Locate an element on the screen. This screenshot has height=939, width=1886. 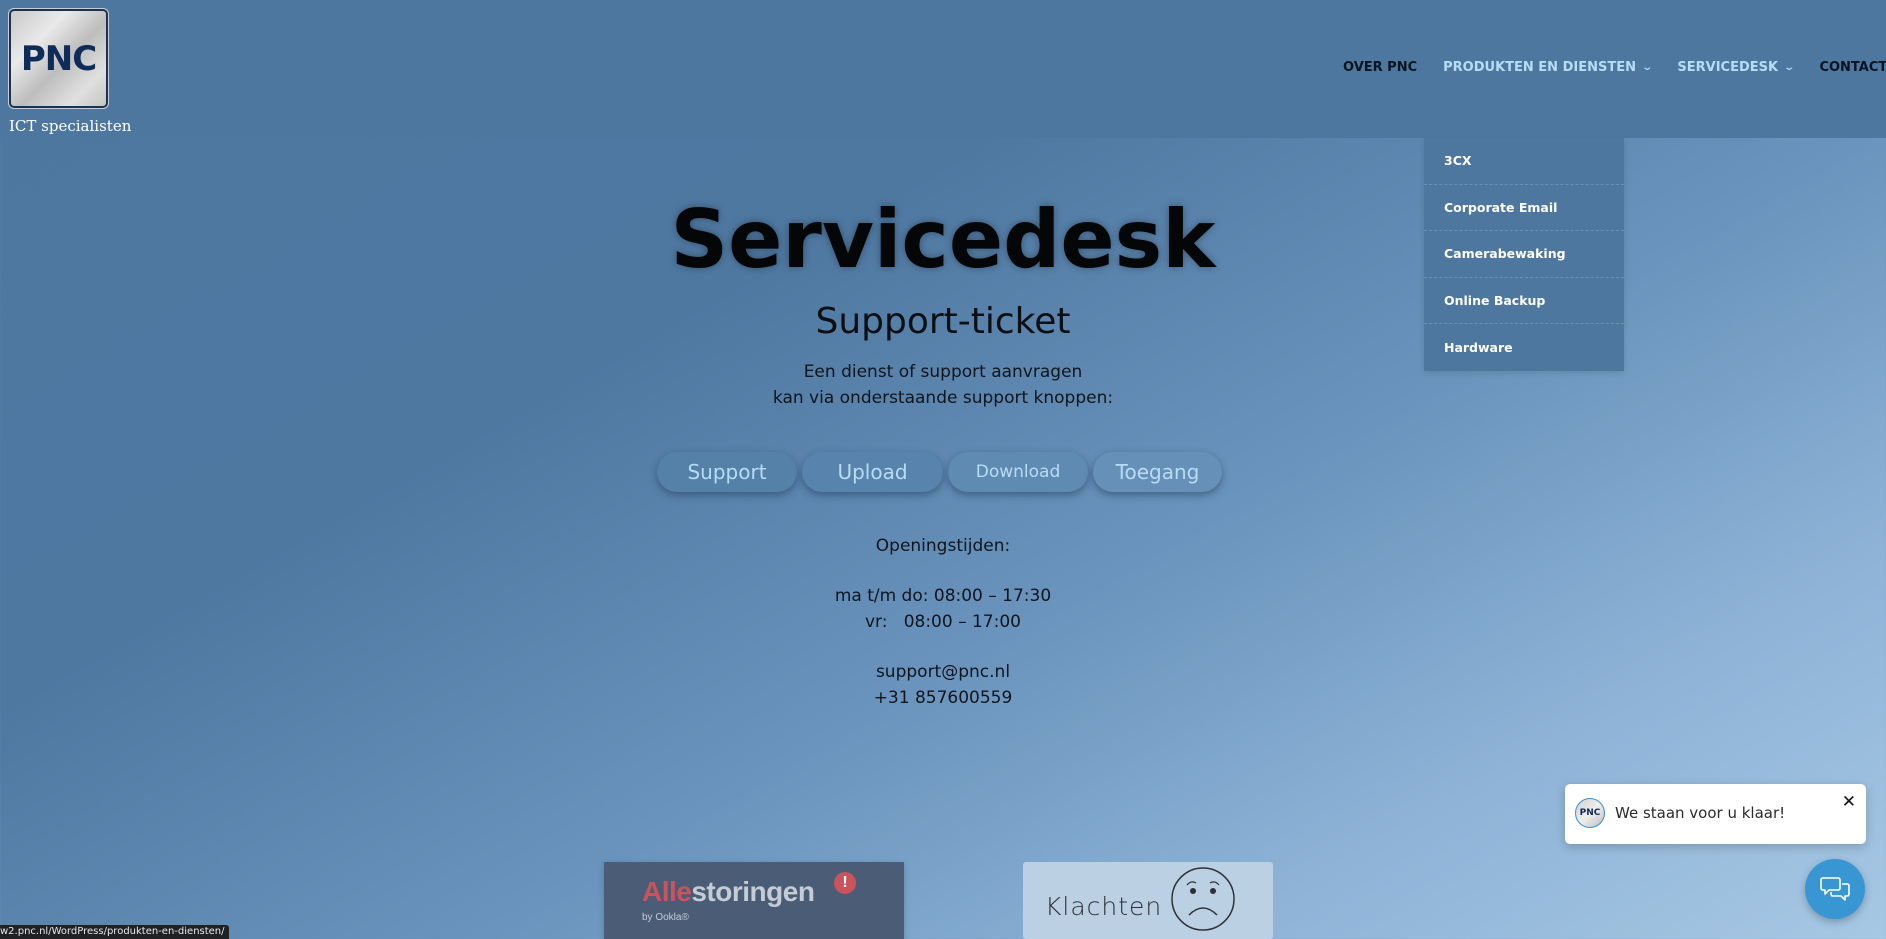
page-title: Servicedesk is located at coordinates (943, 239).